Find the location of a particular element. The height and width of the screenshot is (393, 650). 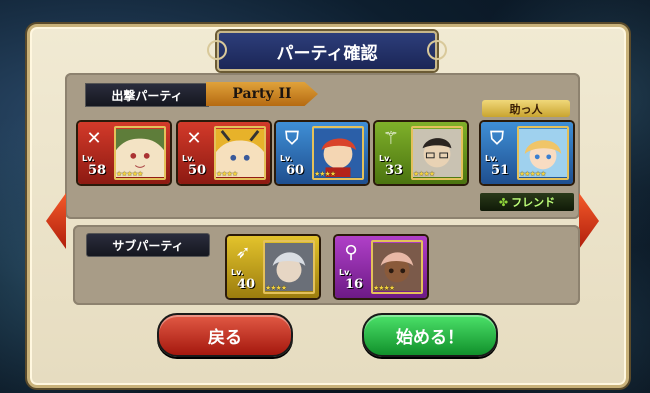

party-name-tab: Party II is located at coordinates (262, 94).